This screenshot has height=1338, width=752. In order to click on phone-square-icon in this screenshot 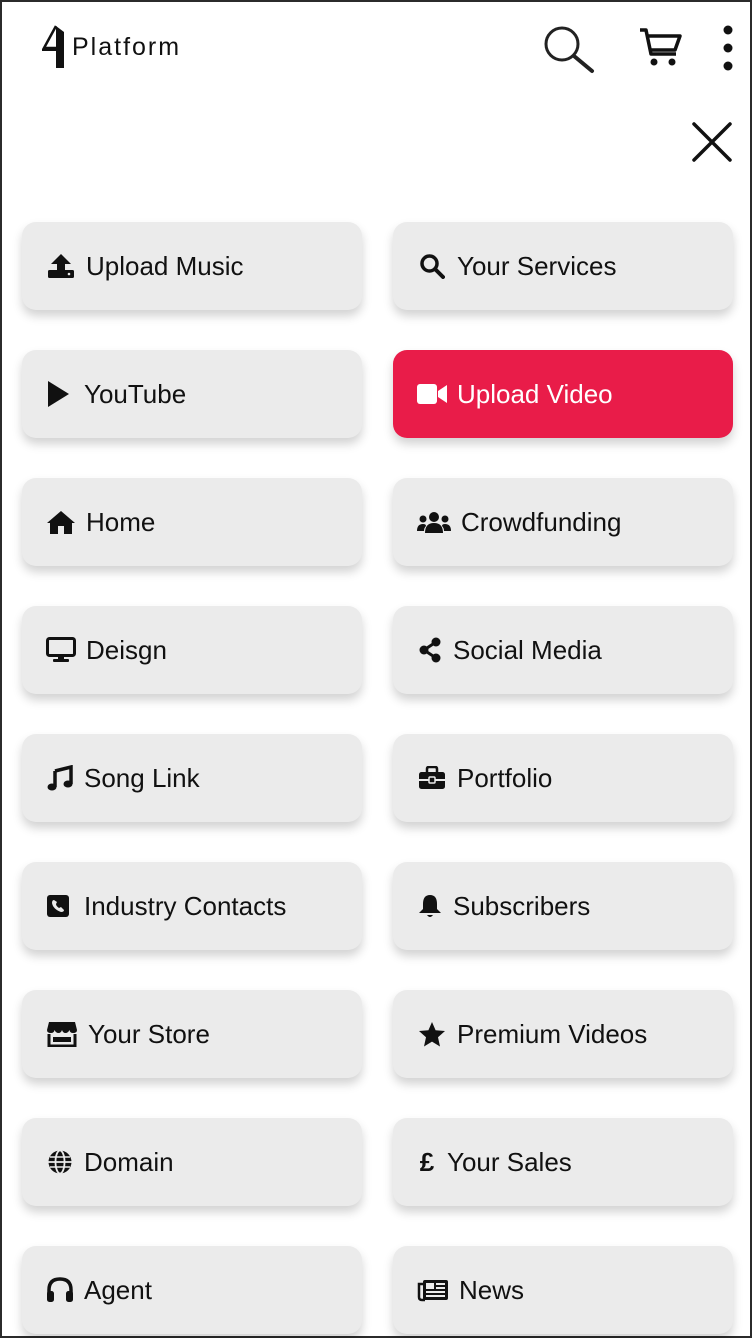, I will do `click(58, 906)`.